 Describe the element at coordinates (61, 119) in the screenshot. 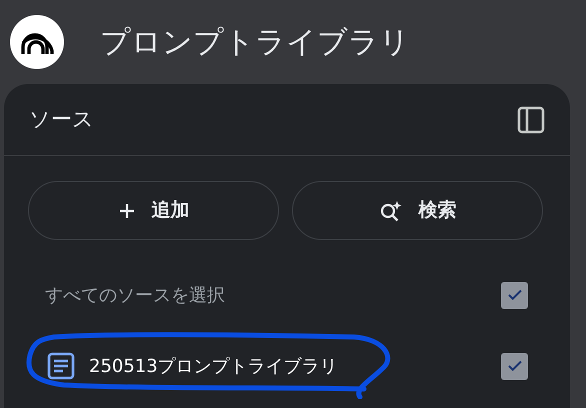

I see `panel-title: ソース` at that location.